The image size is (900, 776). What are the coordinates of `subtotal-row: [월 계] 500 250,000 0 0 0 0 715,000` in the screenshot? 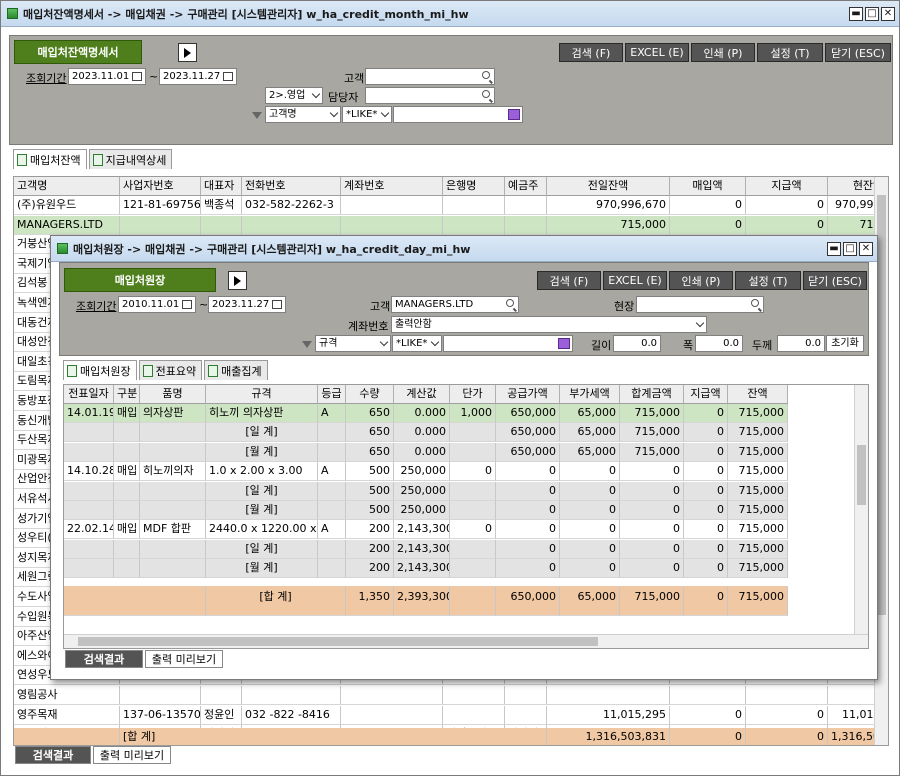 It's located at (426, 510).